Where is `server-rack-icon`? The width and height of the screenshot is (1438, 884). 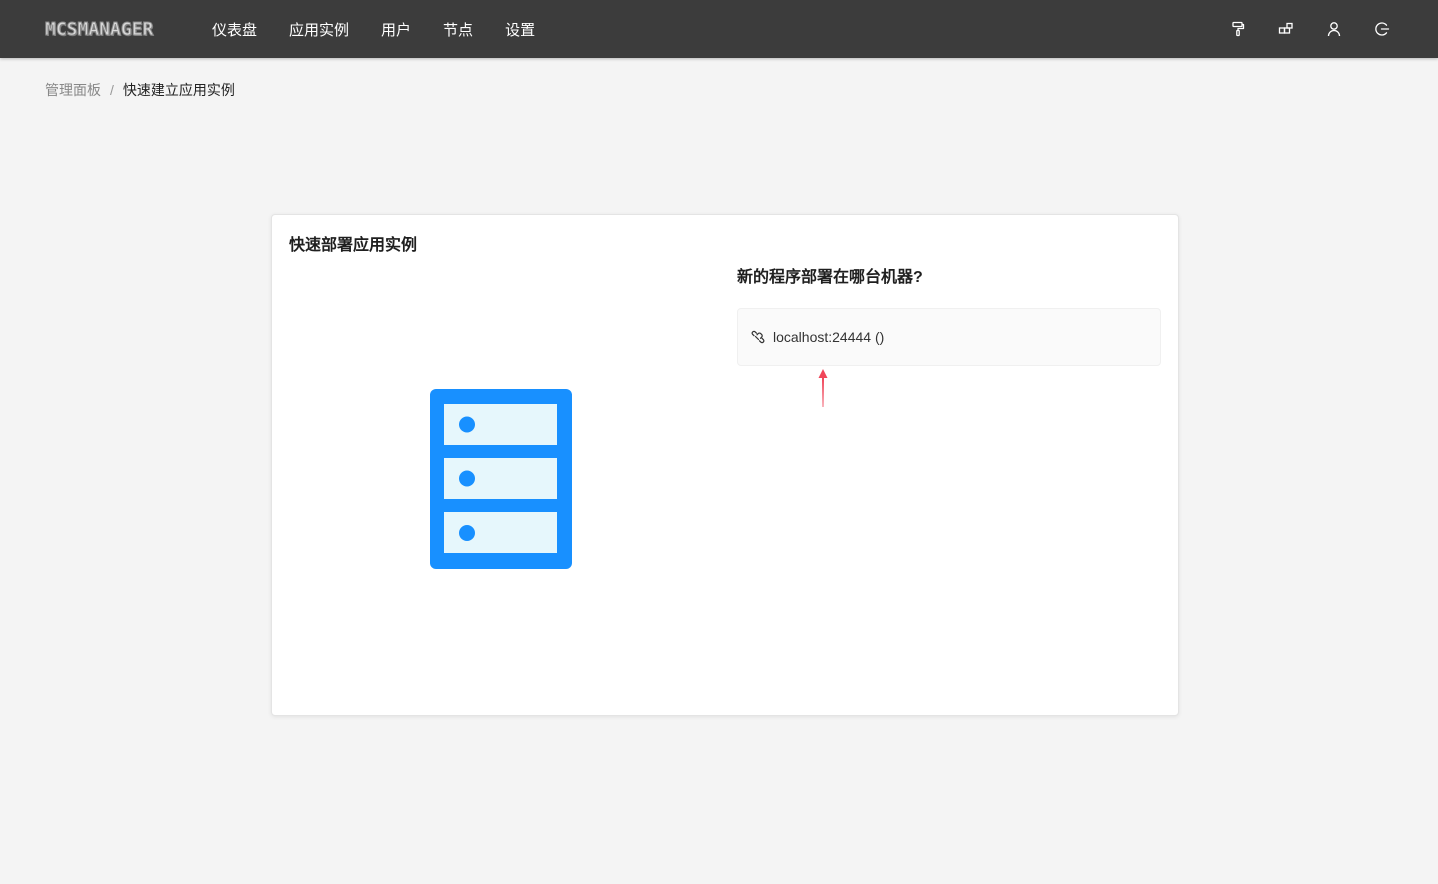
server-rack-icon is located at coordinates (501, 479).